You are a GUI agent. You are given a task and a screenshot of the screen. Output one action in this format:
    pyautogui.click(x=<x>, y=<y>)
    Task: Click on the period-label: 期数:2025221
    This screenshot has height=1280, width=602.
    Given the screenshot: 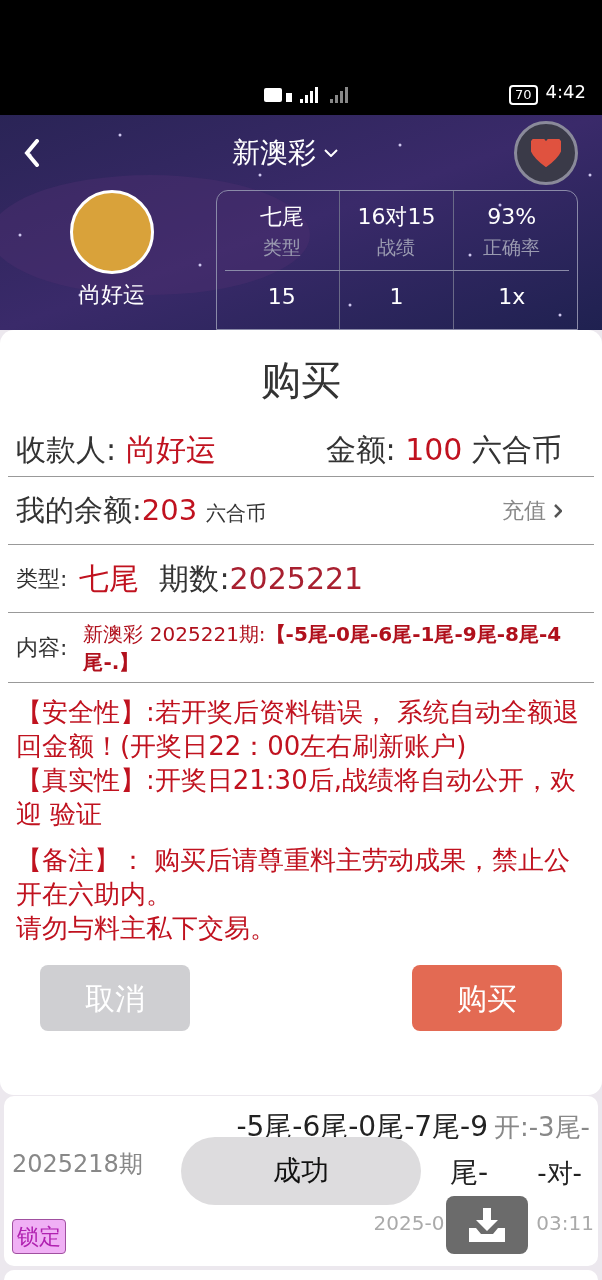 What is the action you would take?
    pyautogui.click(x=261, y=579)
    